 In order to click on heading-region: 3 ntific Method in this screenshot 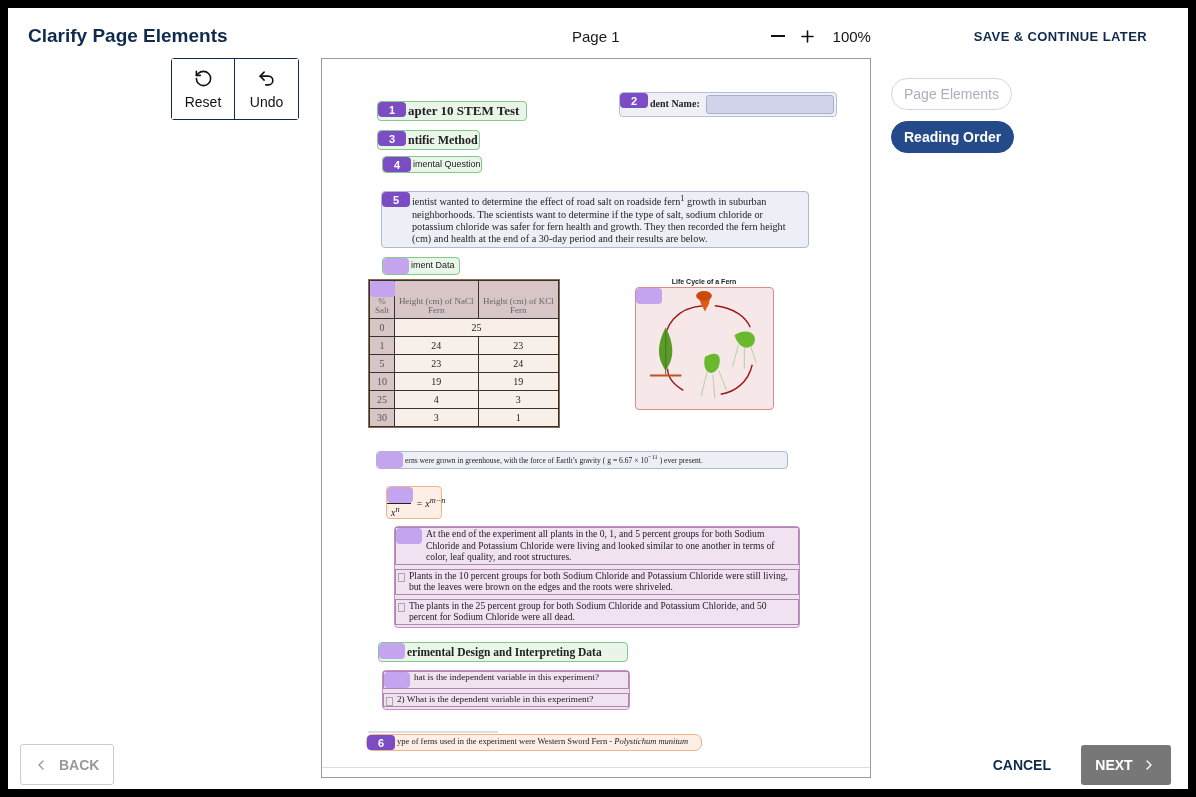, I will do `click(428, 140)`.